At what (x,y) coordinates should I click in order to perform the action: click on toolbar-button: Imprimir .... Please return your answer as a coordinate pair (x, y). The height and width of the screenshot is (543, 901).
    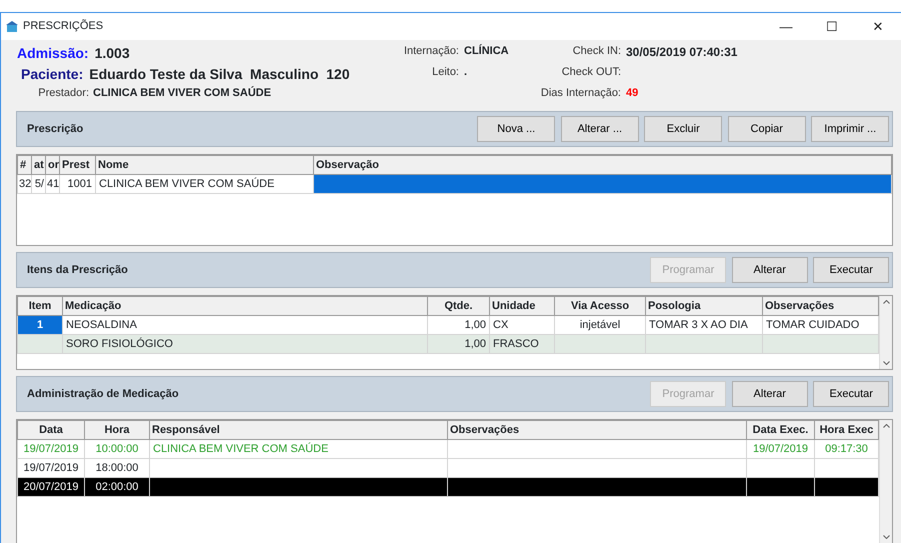
    Looking at the image, I should click on (850, 129).